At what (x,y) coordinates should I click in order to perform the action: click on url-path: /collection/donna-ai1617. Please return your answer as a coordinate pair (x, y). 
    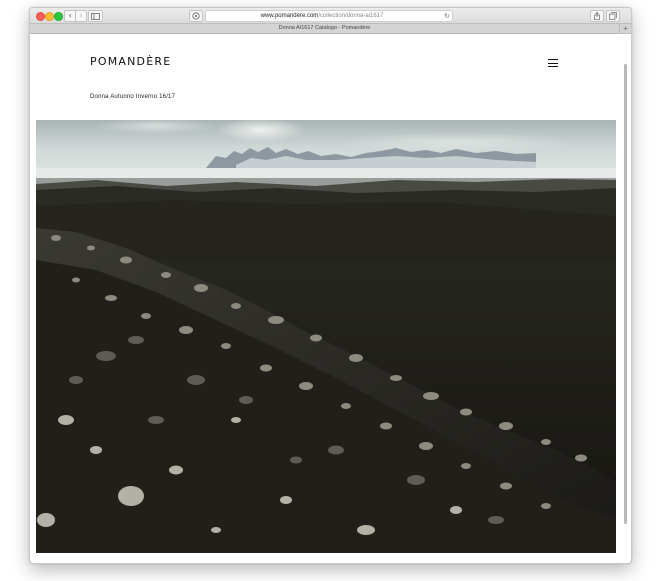
    Looking at the image, I should click on (351, 16).